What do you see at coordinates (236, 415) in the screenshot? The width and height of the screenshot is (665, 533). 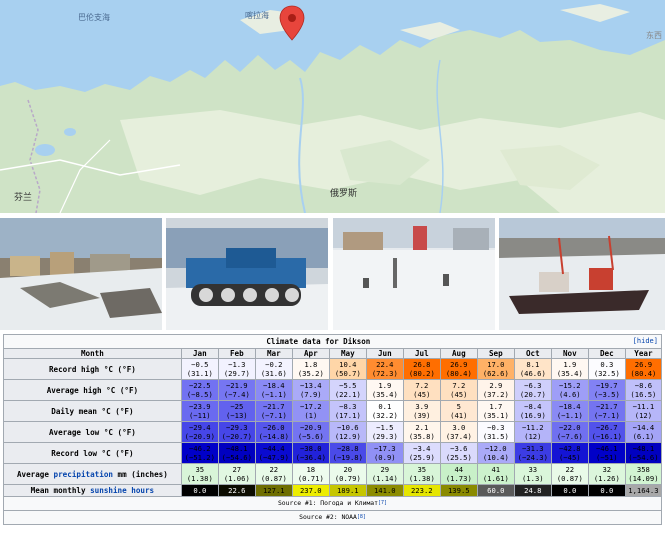 I see `cell-value-alt: (−13)` at bounding box center [236, 415].